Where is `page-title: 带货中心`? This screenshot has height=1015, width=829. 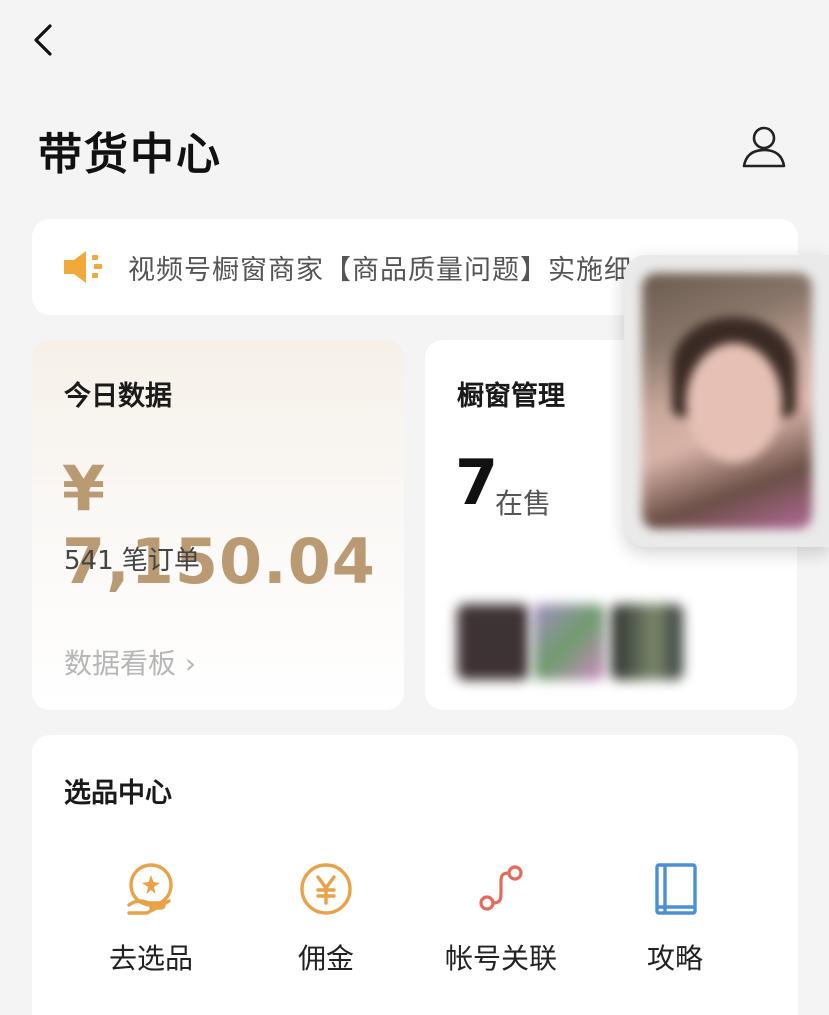
page-title: 带货中心 is located at coordinates (130, 154).